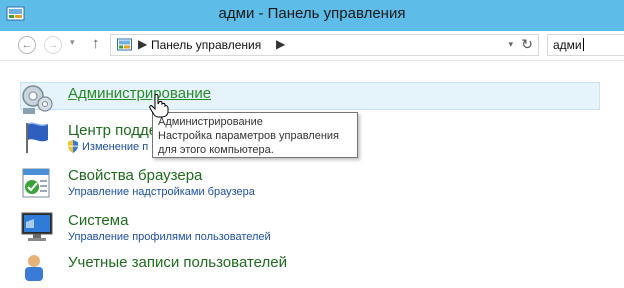 The height and width of the screenshot is (288, 624). I want to click on item-title: Центр подде, so click(112, 130).